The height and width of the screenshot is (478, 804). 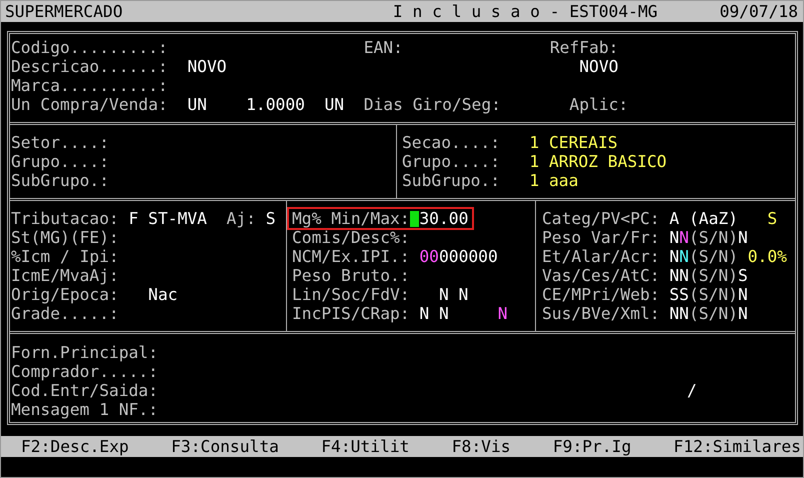 I want to click on system-name: SUPERMERCADO, so click(x=64, y=11).